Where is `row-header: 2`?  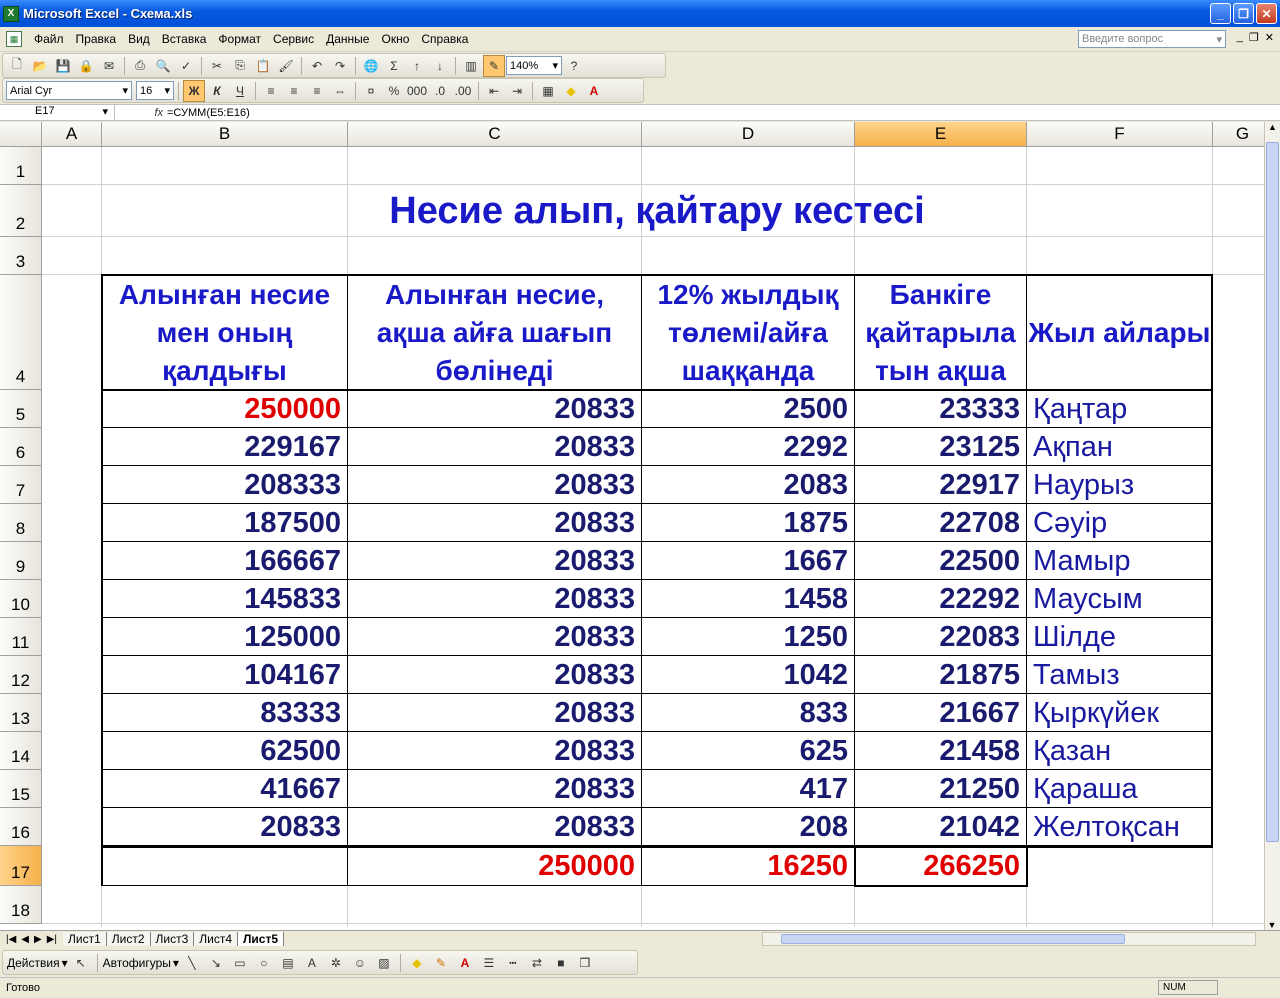
row-header: 2 is located at coordinates (21, 211).